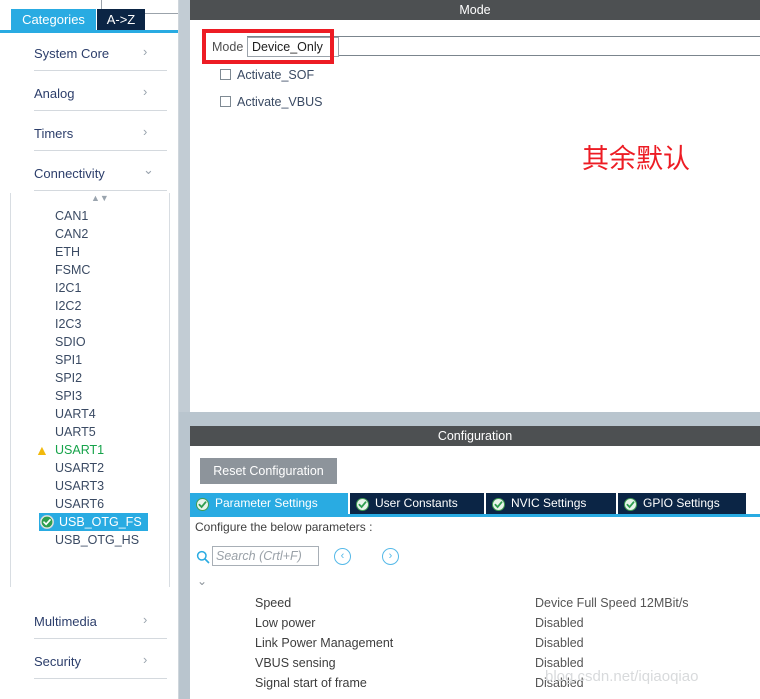 Image resolution: width=760 pixels, height=699 pixels. What do you see at coordinates (265, 556) in the screenshot?
I see `parameter-search-input` at bounding box center [265, 556].